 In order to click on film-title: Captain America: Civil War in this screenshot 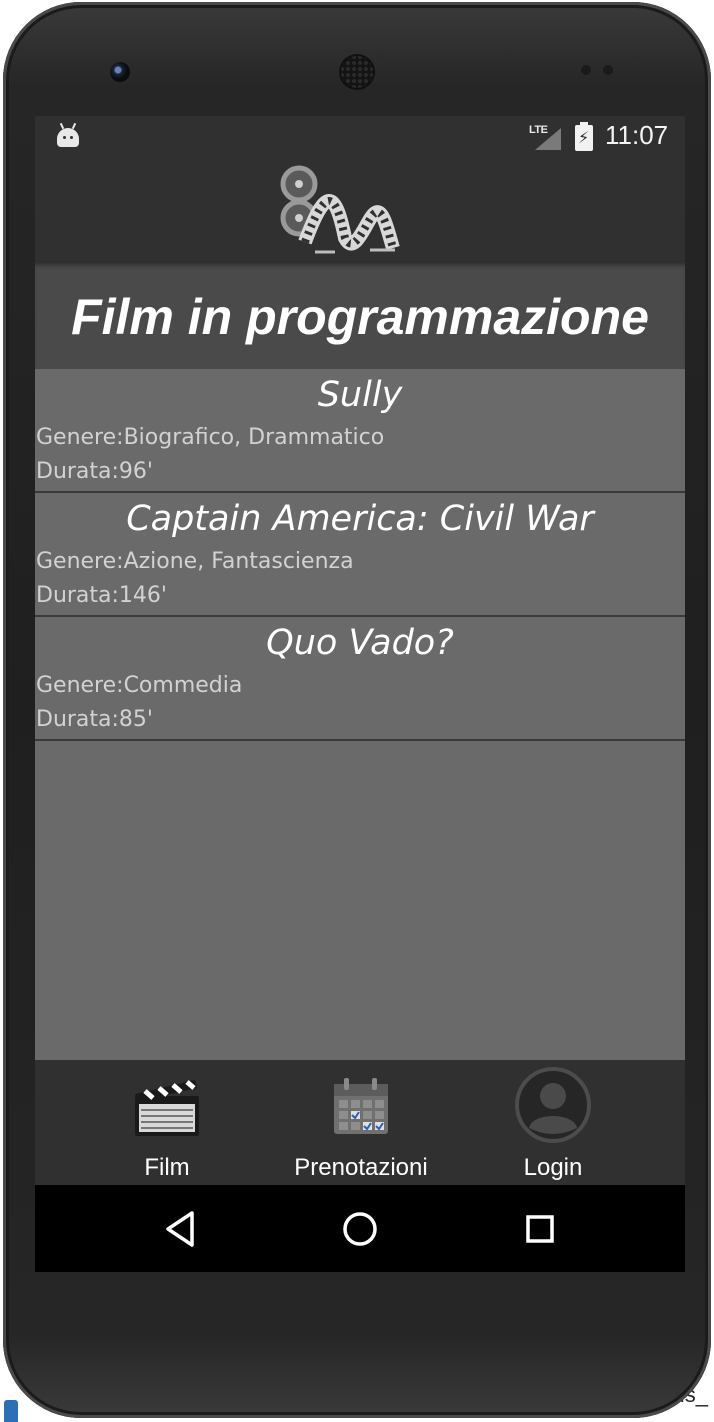, I will do `click(360, 519)`.